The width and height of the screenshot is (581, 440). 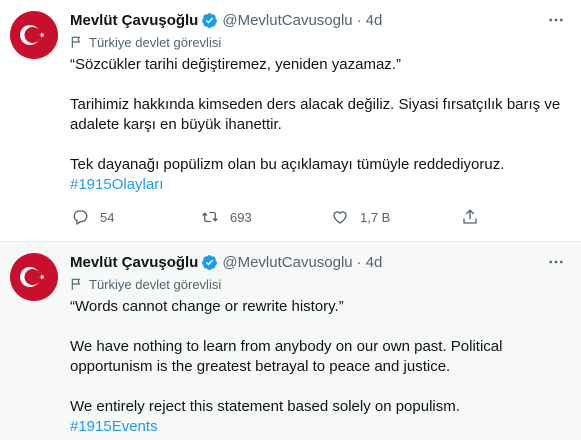 I want to click on tweet-actions: 54 693 1,7 B, so click(x=317, y=217).